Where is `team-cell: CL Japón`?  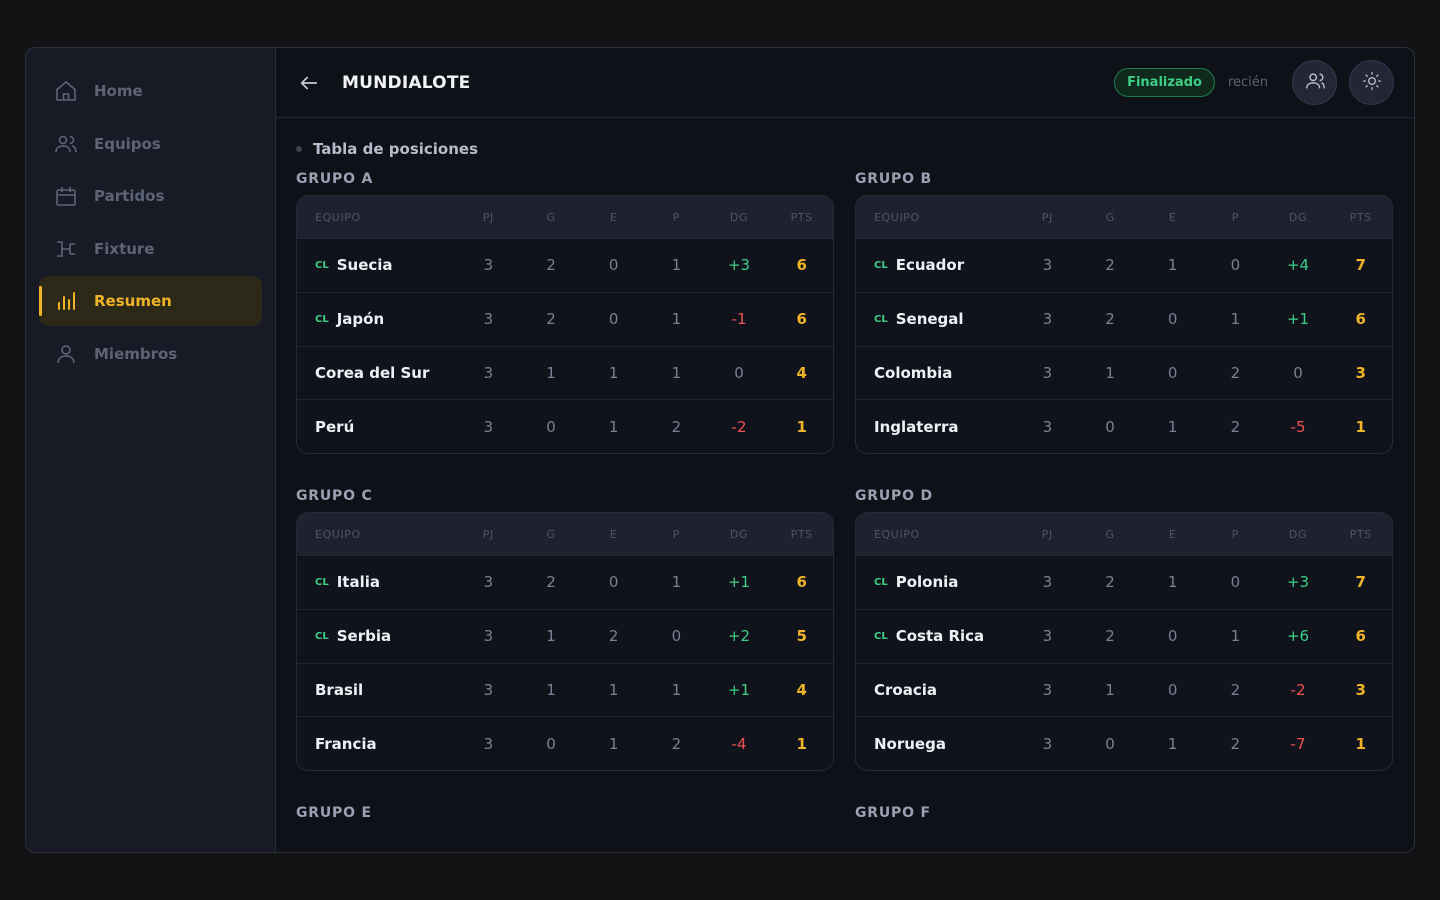
team-cell: CL Japón is located at coordinates (377, 319).